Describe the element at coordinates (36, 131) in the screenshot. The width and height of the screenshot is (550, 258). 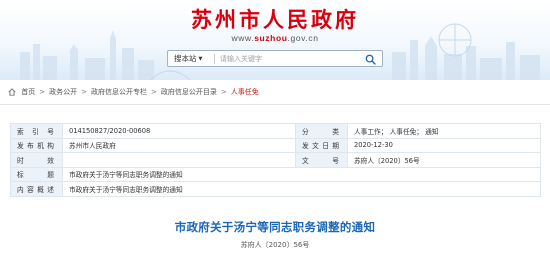
I see `meta-key-index: 索 引 号` at that location.